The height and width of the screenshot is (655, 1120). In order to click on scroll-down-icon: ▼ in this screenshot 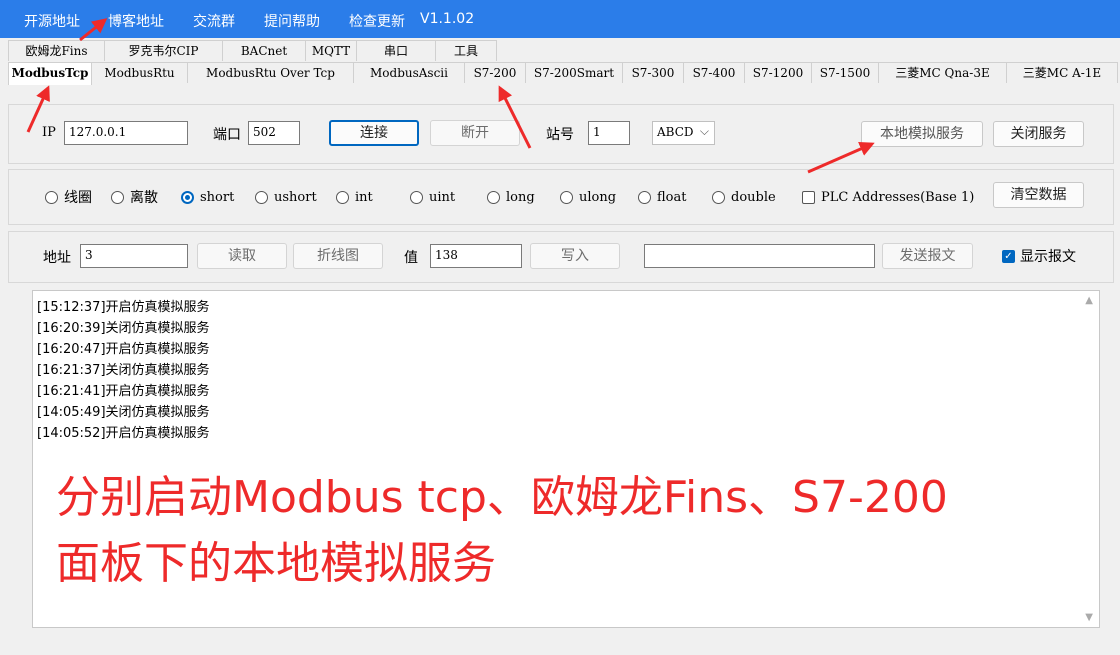, I will do `click(1089, 617)`.